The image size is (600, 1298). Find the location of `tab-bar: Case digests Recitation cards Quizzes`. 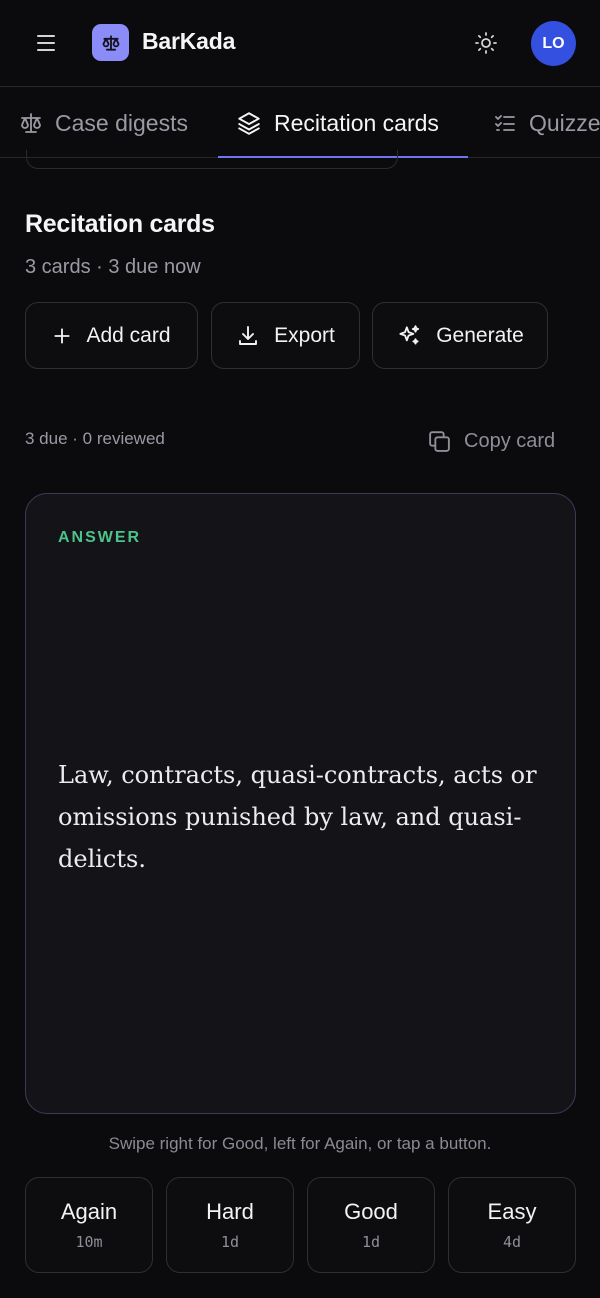

tab-bar: Case digests Recitation cards Quizzes is located at coordinates (300, 123).